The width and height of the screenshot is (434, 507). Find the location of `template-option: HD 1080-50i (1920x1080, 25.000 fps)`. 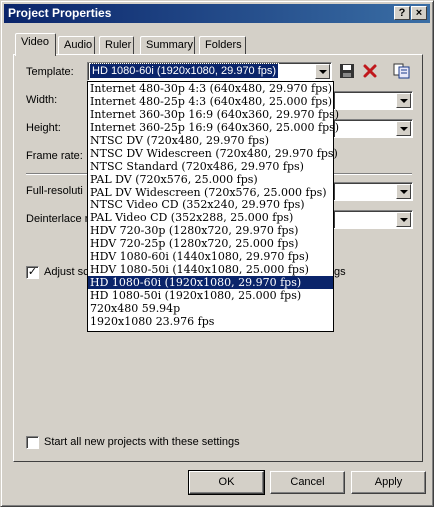

template-option: HD 1080-50i (1920x1080, 25.000 fps) is located at coordinates (210, 295).